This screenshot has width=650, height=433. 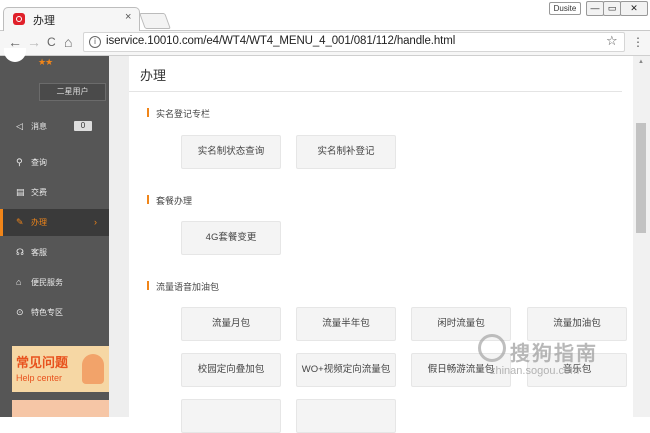 What do you see at coordinates (39, 252) in the screenshot?
I see `sidebar-item-label: 客服` at bounding box center [39, 252].